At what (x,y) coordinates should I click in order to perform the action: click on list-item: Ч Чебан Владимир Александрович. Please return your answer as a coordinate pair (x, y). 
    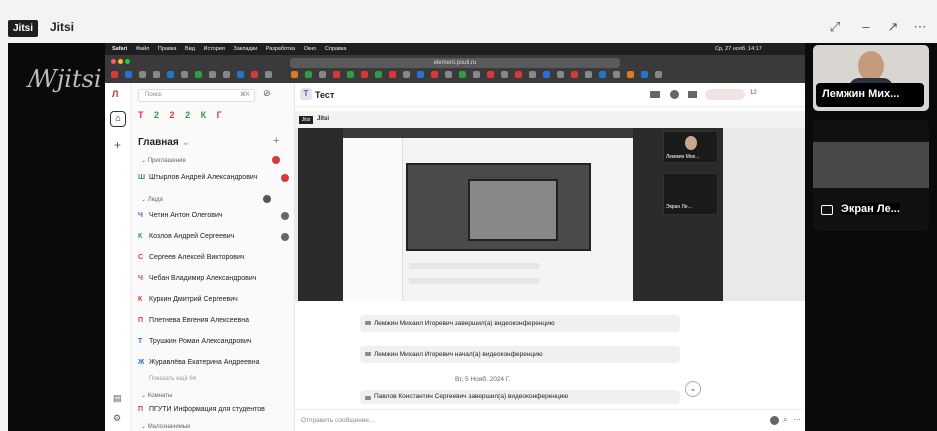
    Looking at the image, I should click on (215, 279).